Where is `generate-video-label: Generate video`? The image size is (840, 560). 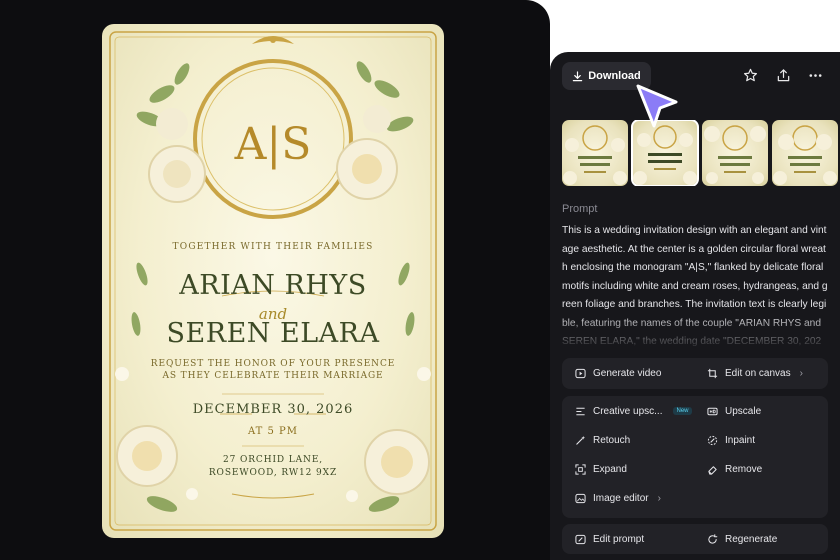 generate-video-label: Generate video is located at coordinates (627, 373).